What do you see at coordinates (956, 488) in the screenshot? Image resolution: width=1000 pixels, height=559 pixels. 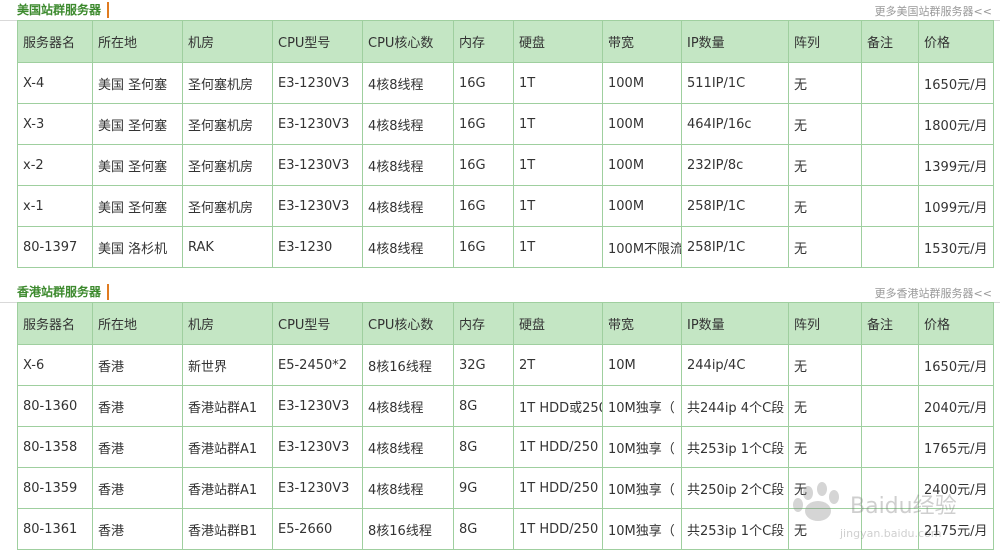 I see `table-cell: 2400元/月` at bounding box center [956, 488].